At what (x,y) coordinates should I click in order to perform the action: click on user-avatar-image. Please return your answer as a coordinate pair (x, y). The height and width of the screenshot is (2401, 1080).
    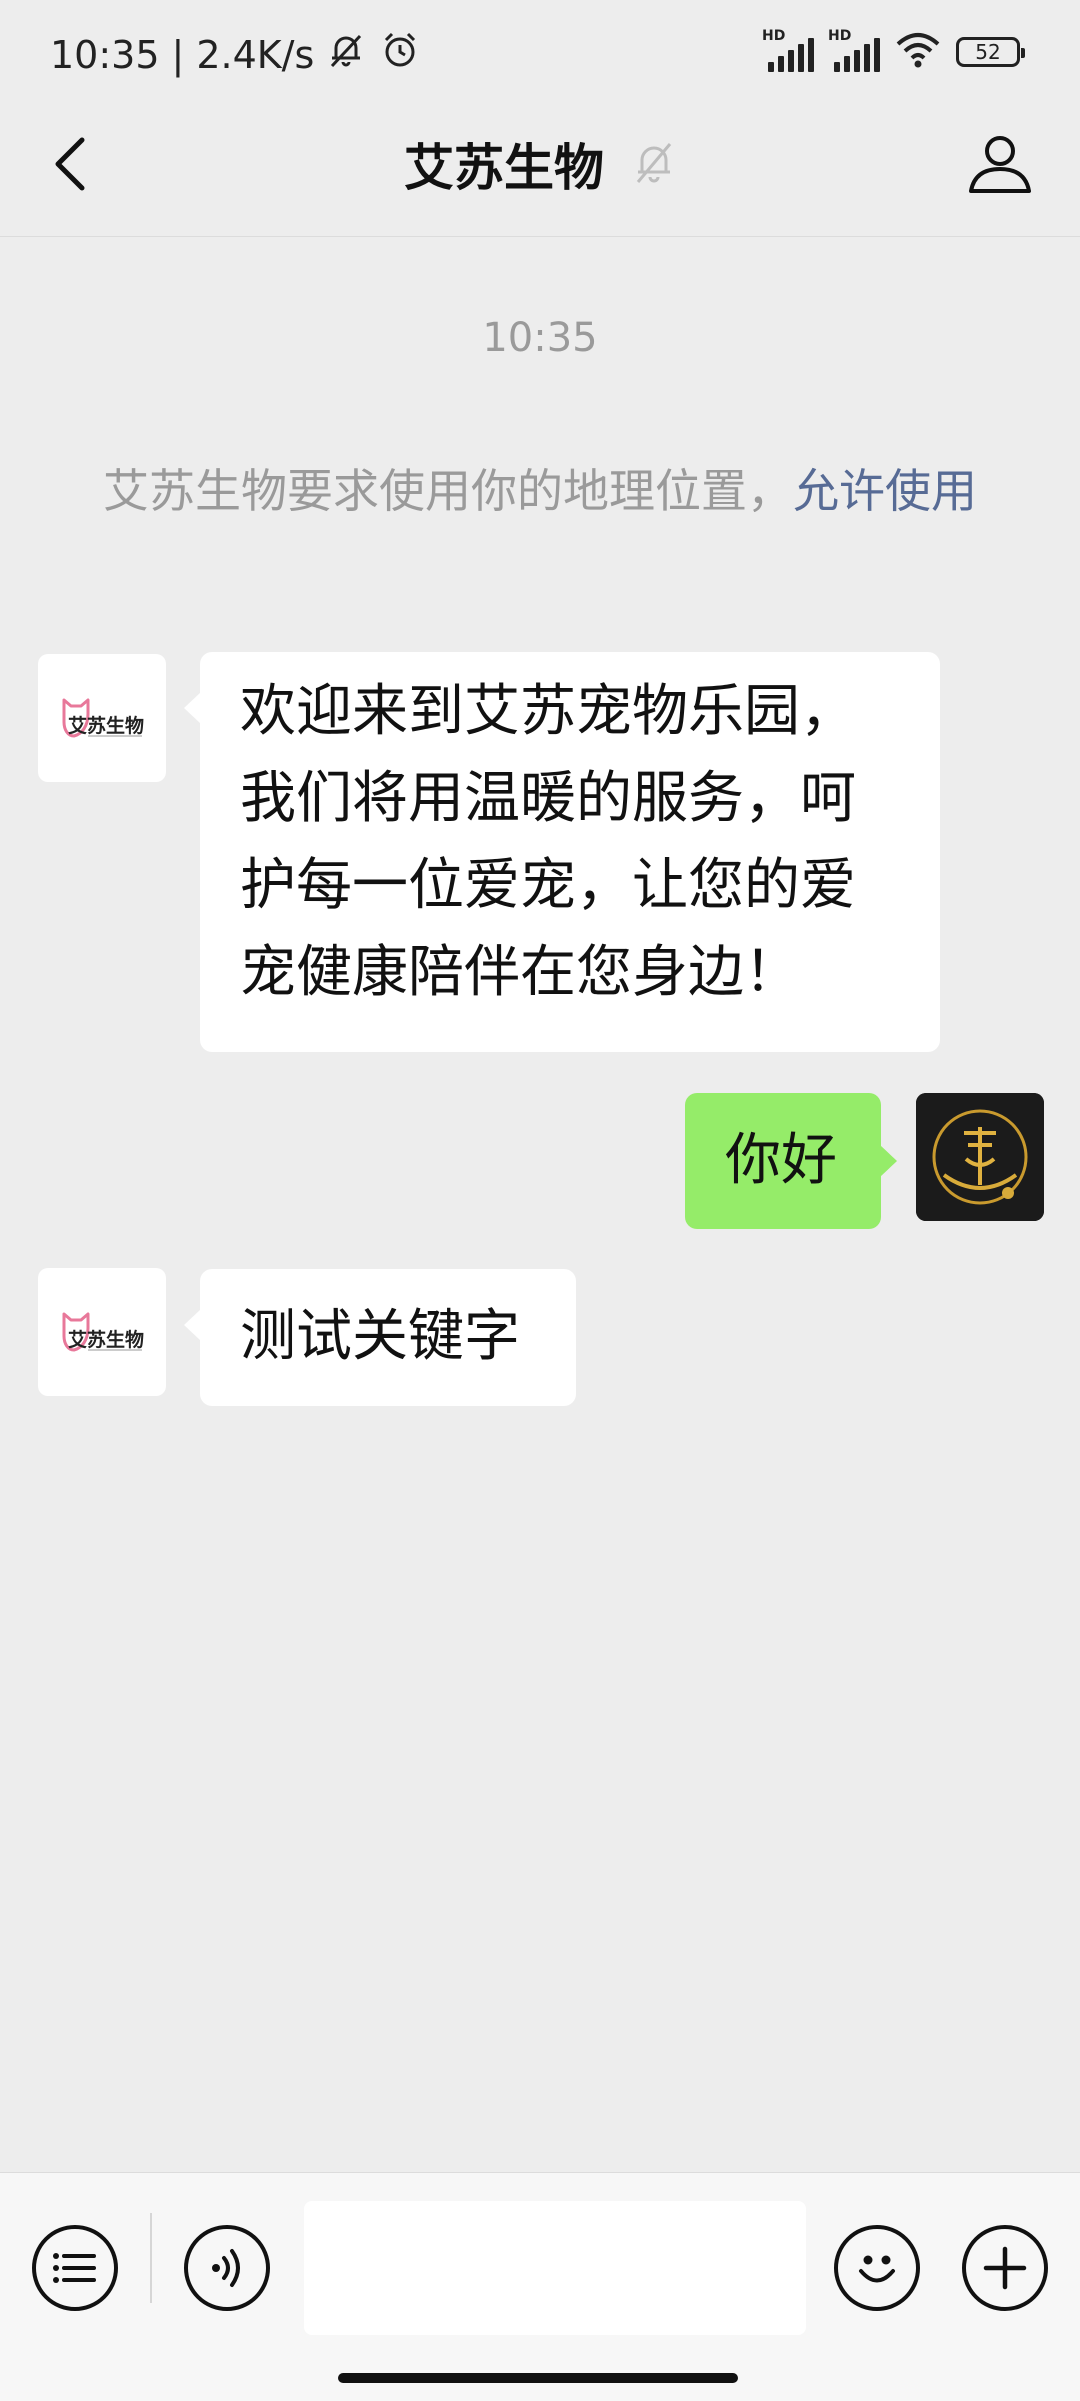
    Looking at the image, I should click on (980, 1157).